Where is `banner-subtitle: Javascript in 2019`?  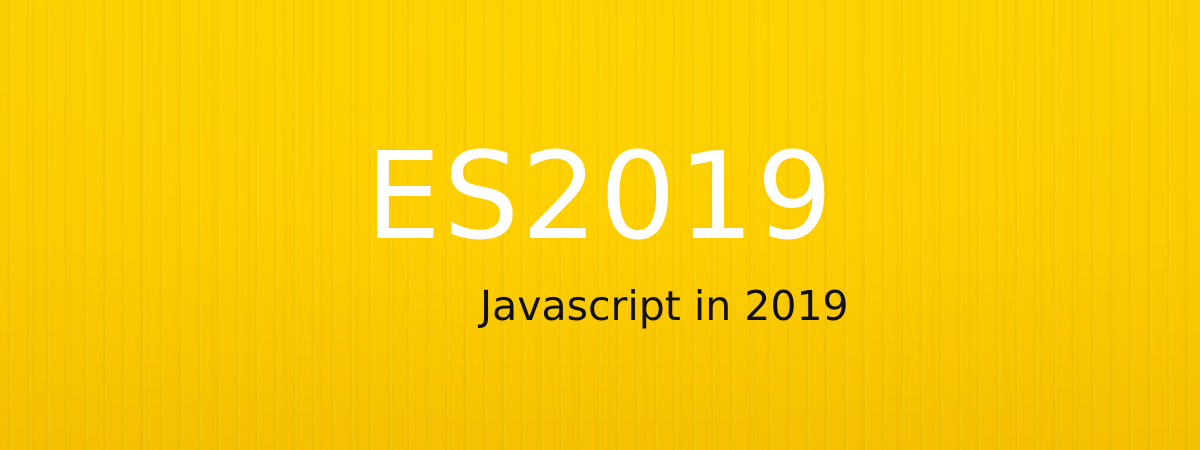
banner-subtitle: Javascript in 2019 is located at coordinates (664, 306).